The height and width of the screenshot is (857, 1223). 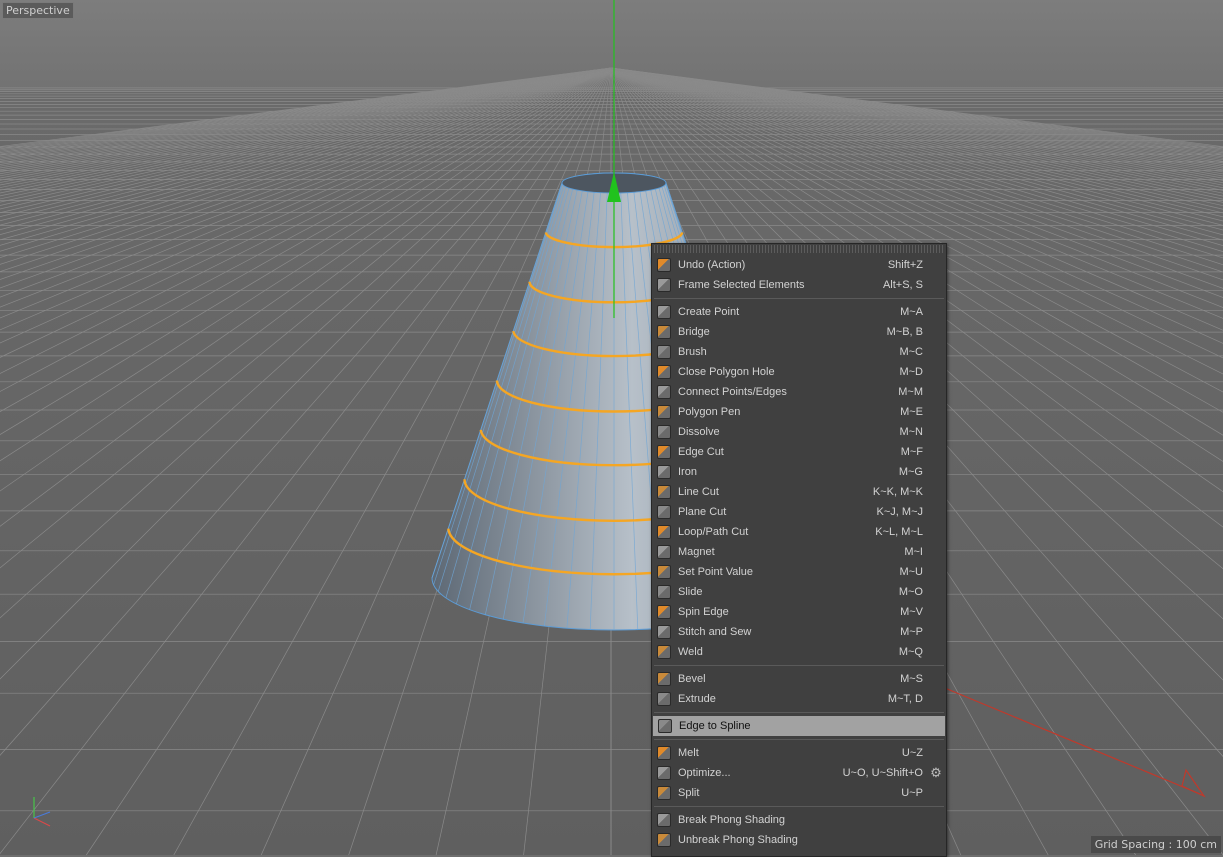 What do you see at coordinates (910, 472) in the screenshot?
I see `menu-item-shortcut: M~G` at bounding box center [910, 472].